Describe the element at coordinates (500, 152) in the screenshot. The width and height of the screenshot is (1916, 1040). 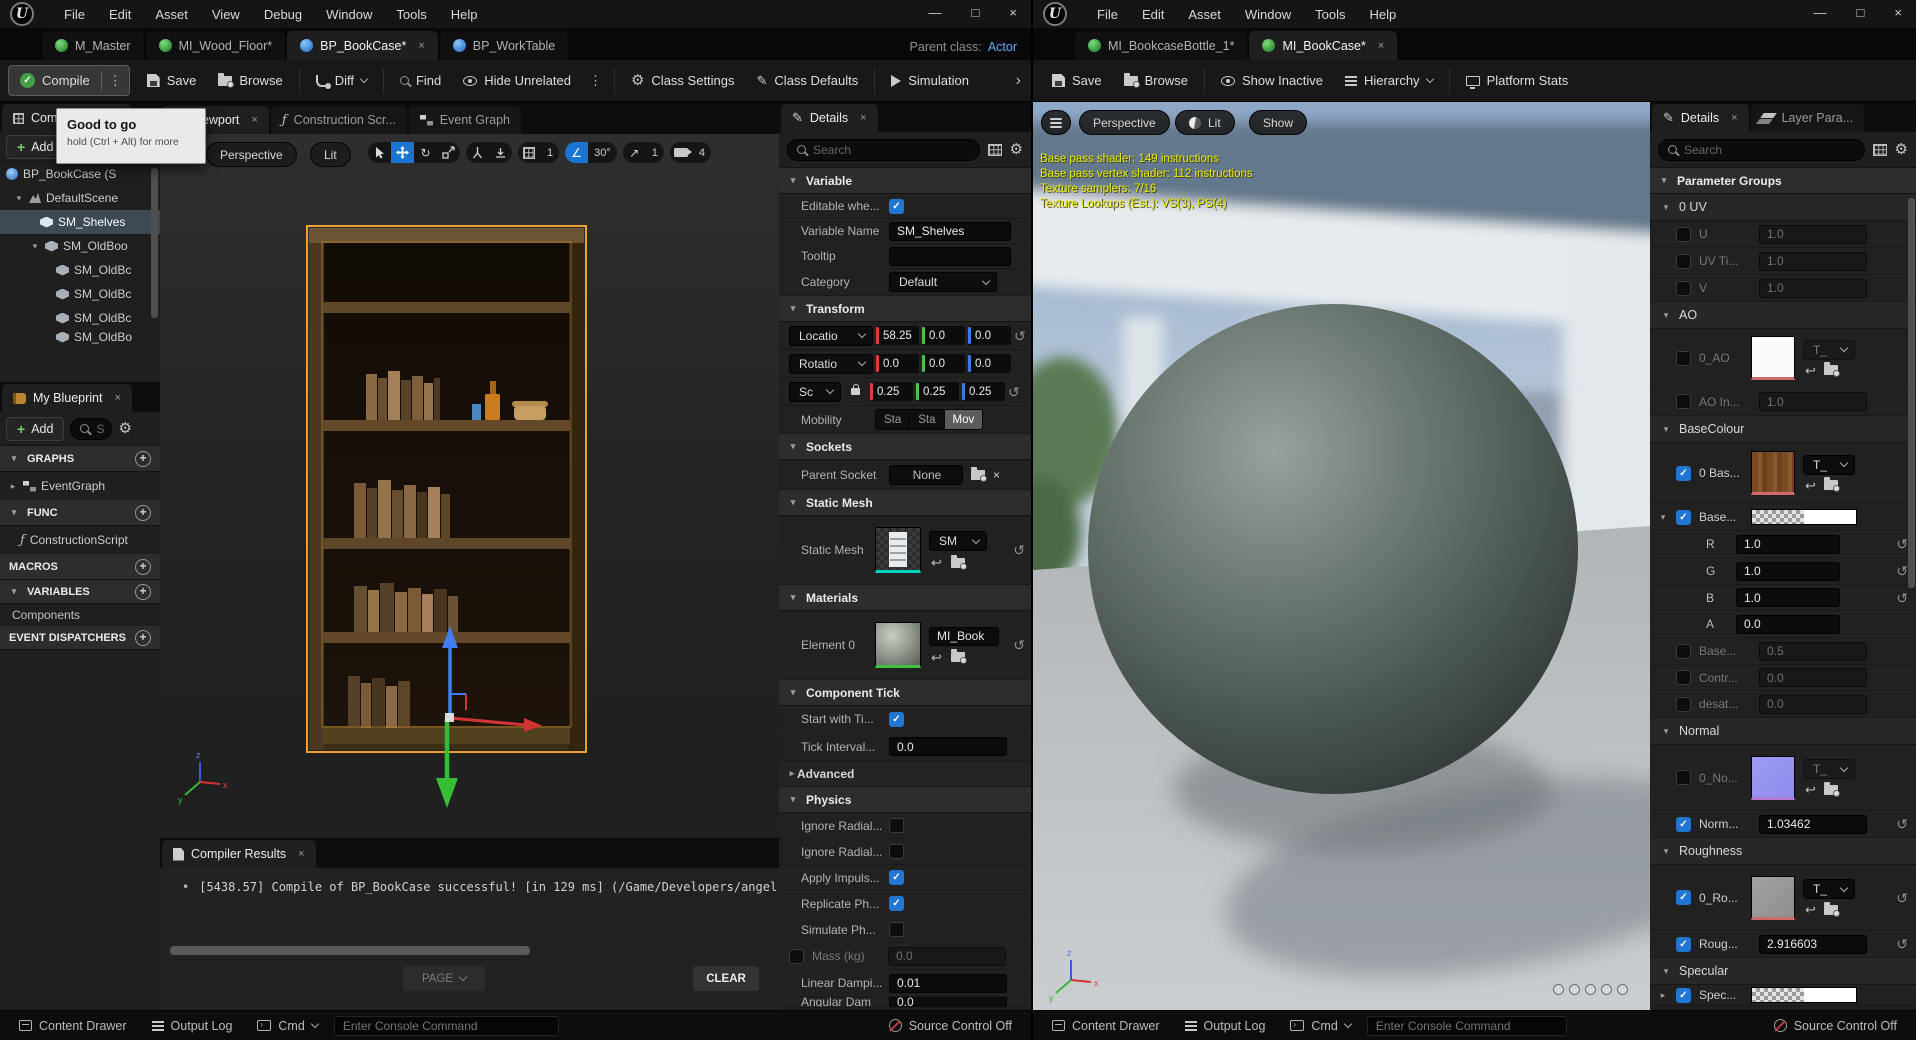
I see `surface-snap-icon` at that location.